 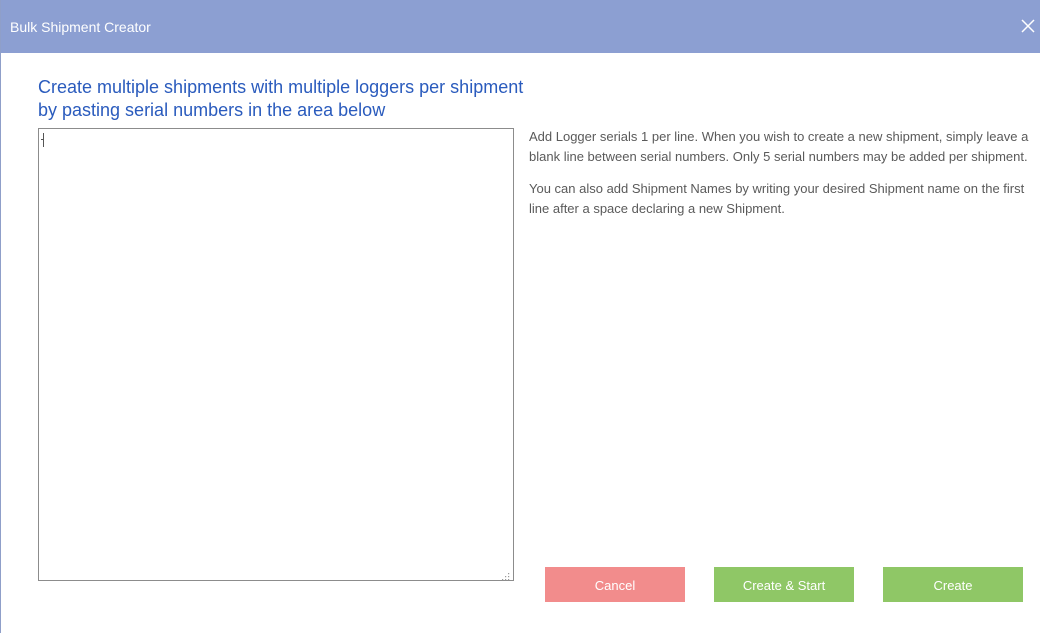 What do you see at coordinates (784, 584) in the screenshot?
I see `create-and-start-button: Create & Start` at bounding box center [784, 584].